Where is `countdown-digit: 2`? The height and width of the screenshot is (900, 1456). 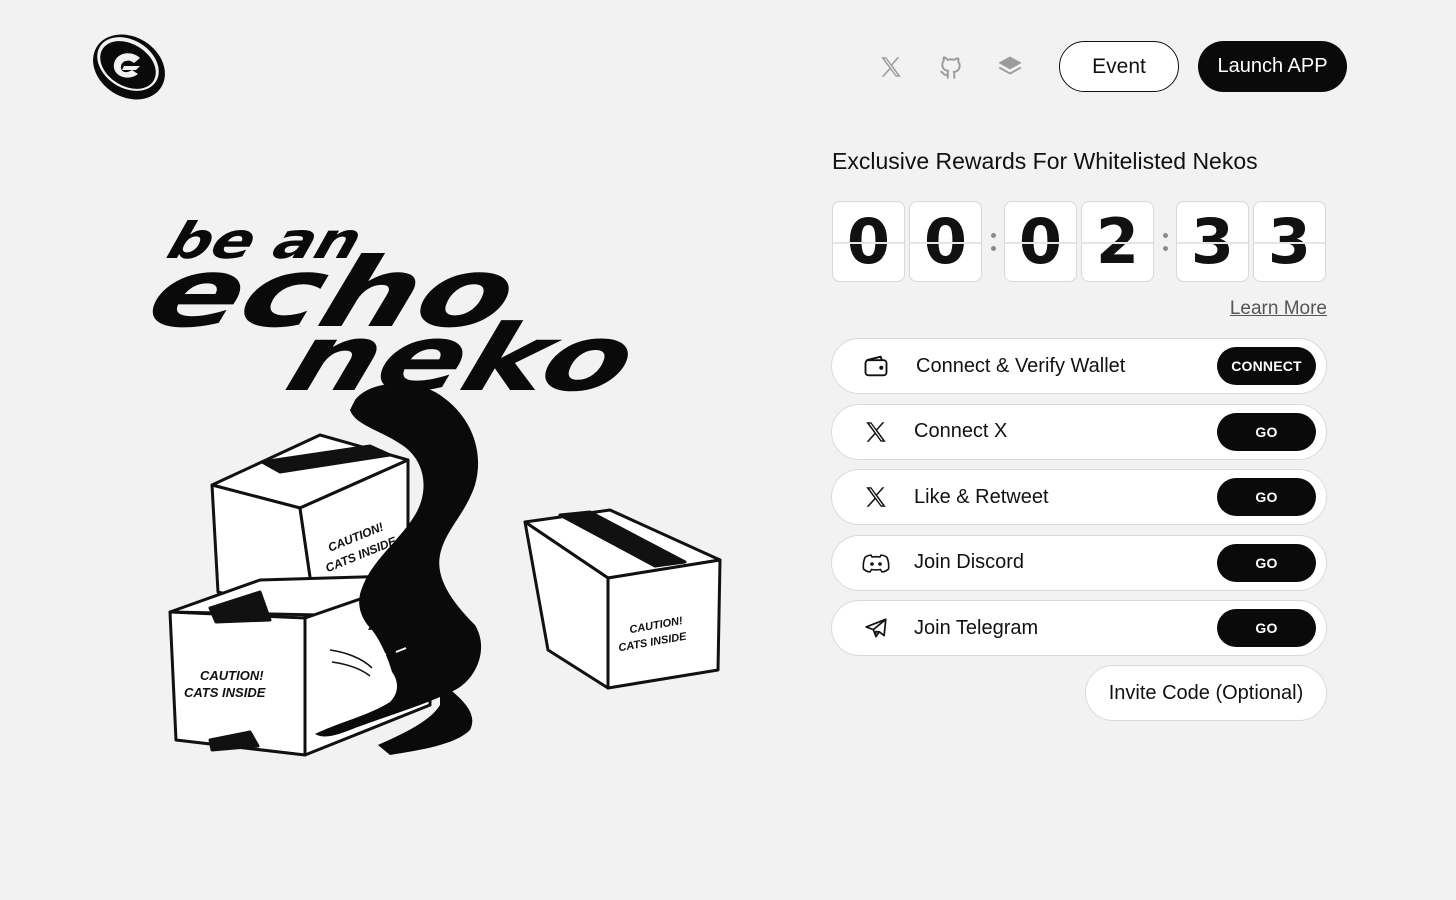 countdown-digit: 2 is located at coordinates (1117, 241).